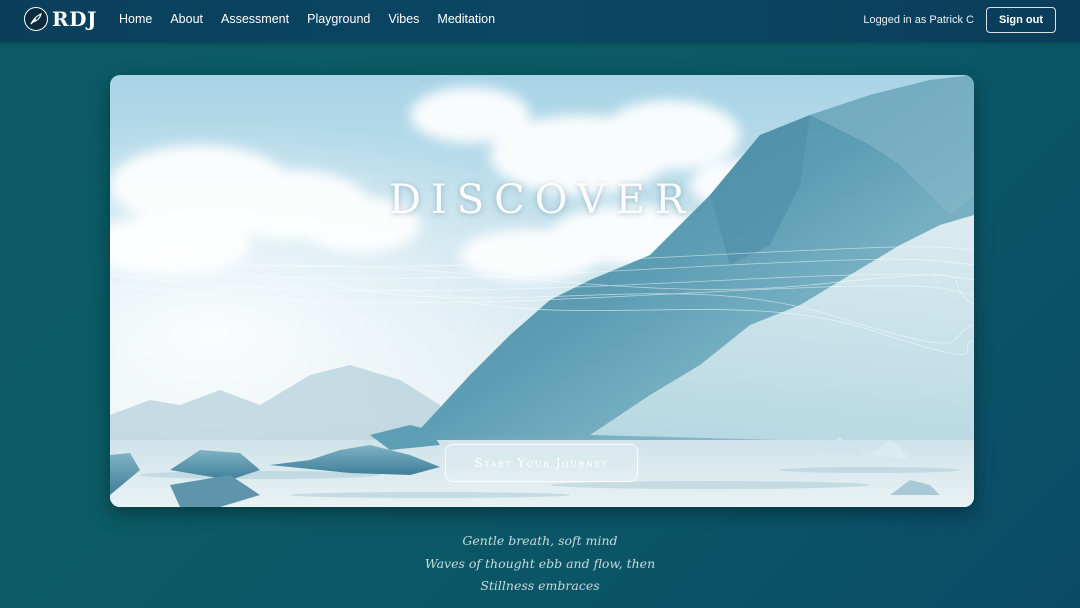 Image resolution: width=1080 pixels, height=608 pixels. Describe the element at coordinates (542, 200) in the screenshot. I see `hero-title: DISCOVER` at that location.